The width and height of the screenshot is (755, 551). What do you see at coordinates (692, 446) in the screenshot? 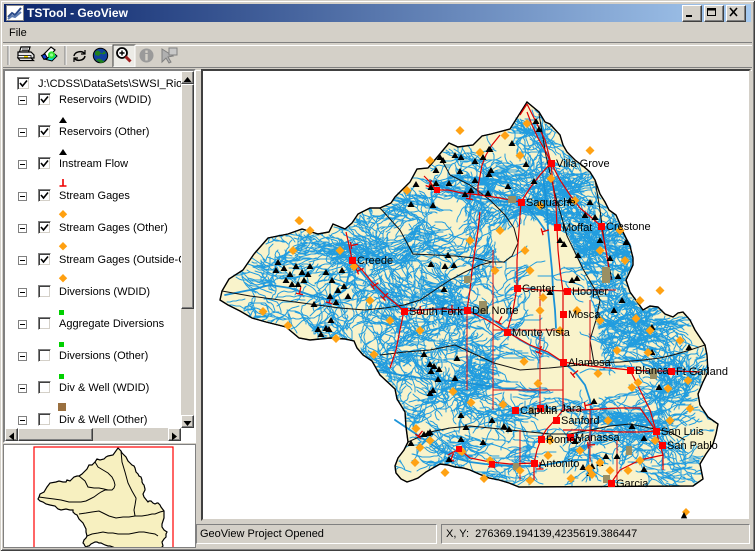
I see `svg-text: San Pablo` at bounding box center [692, 446].